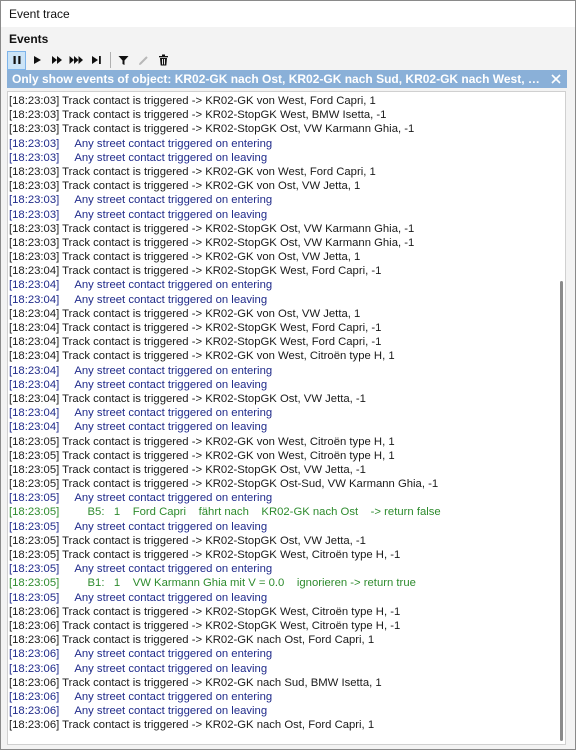 Image resolution: width=576 pixels, height=750 pixels. I want to click on title-bar: Event trace, so click(288, 14).